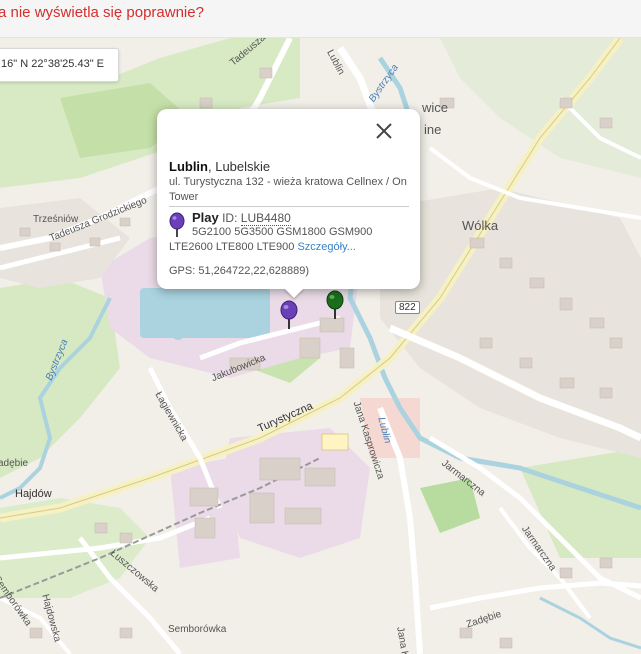 The height and width of the screenshot is (654, 641). Describe the element at coordinates (435, 107) in the screenshot. I see `map-label-wice: wice` at that location.